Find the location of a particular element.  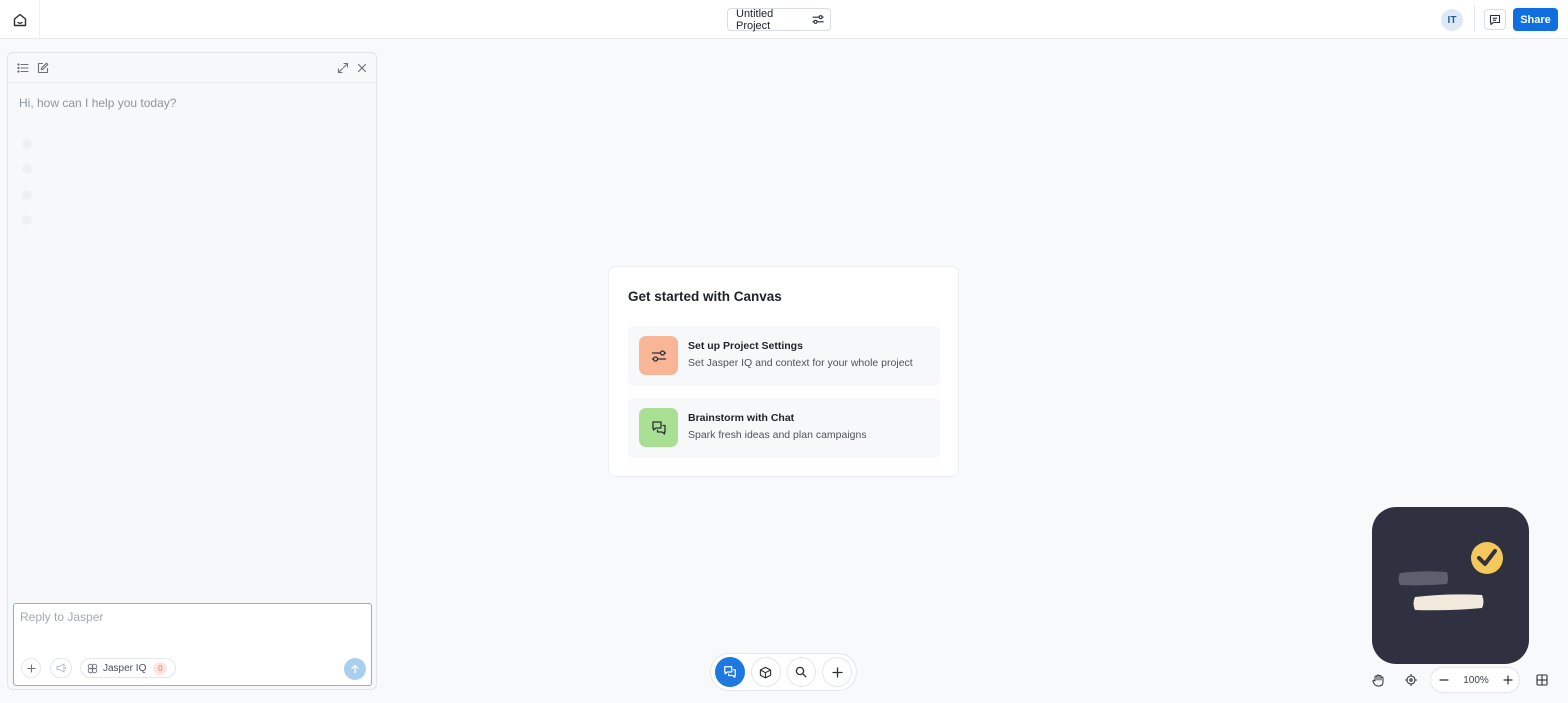

send-button is located at coordinates (355, 669).